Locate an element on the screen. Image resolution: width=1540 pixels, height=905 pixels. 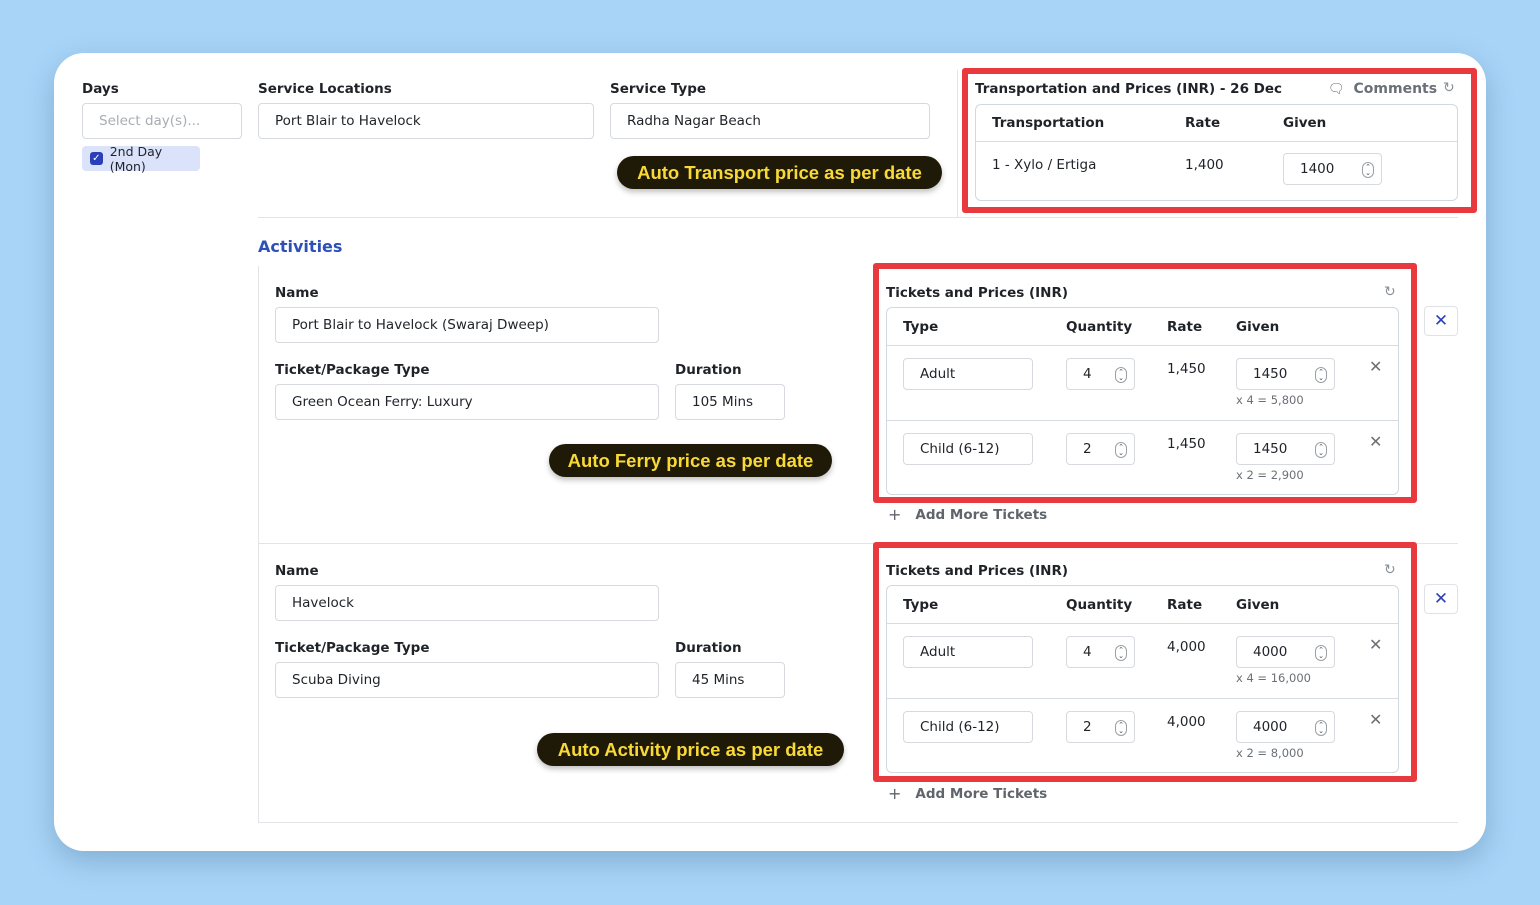
ticket-subtotal: x 2 = 8,000 is located at coordinates (1270, 753).